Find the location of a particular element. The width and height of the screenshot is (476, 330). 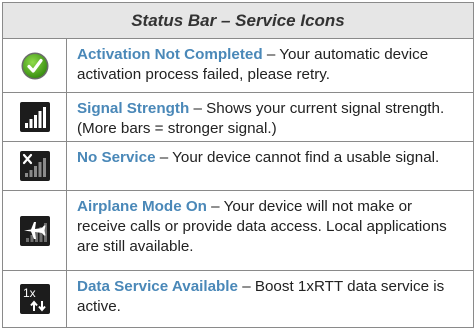

row-term: Signal Strength is located at coordinates (133, 108).